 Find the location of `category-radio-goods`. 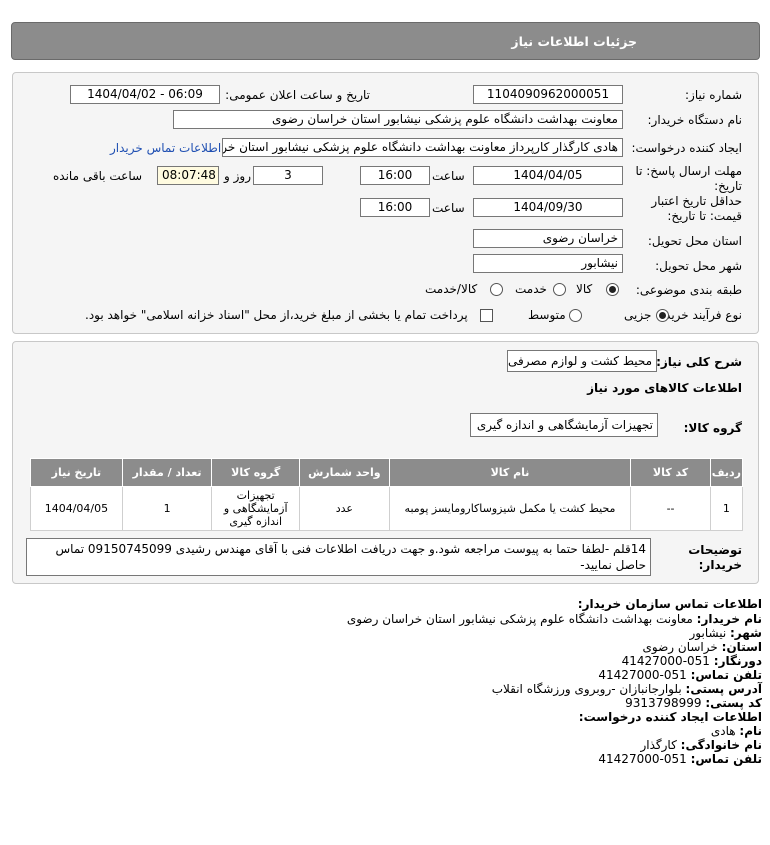

category-radio-goods is located at coordinates (612, 289).